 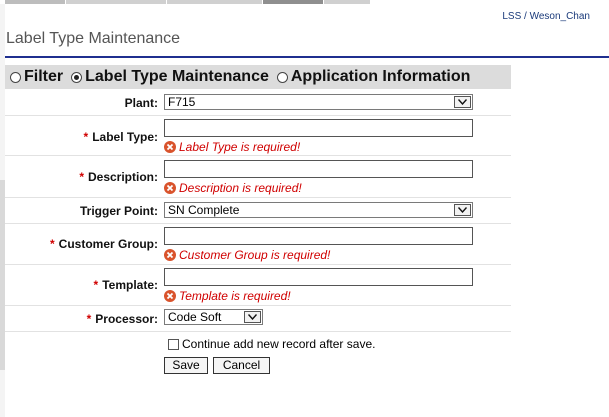 I want to click on mode-application-information: Application Information, so click(x=373, y=77).